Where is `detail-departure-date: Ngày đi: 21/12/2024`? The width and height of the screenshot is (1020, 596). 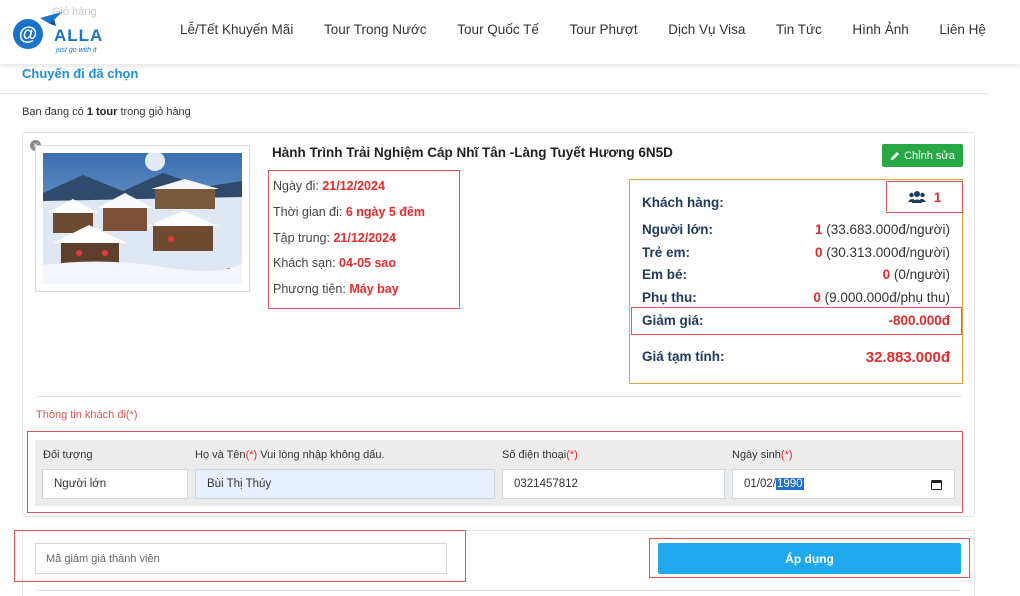 detail-departure-date: Ngày đi: 21/12/2024 is located at coordinates (364, 192).